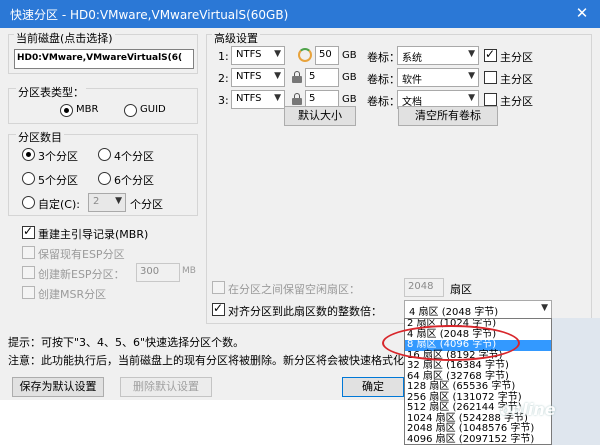  I want to click on custom-count-radio, so click(28, 202).